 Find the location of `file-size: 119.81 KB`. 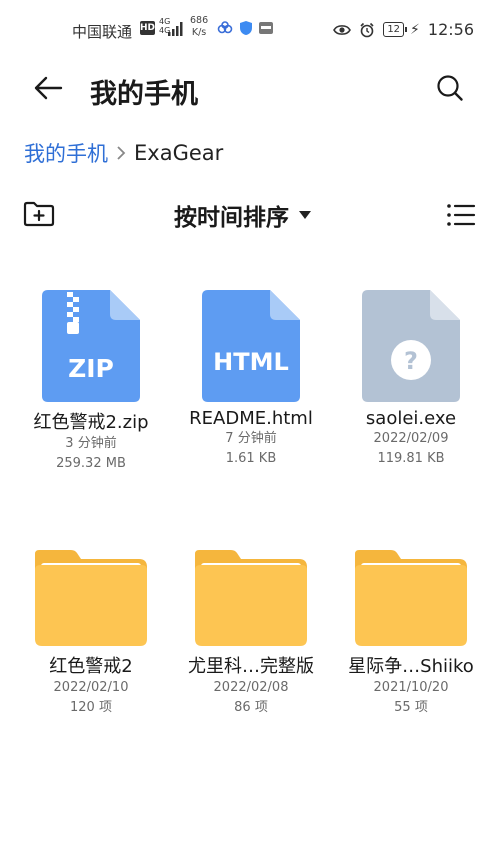

file-size: 119.81 KB is located at coordinates (411, 458).